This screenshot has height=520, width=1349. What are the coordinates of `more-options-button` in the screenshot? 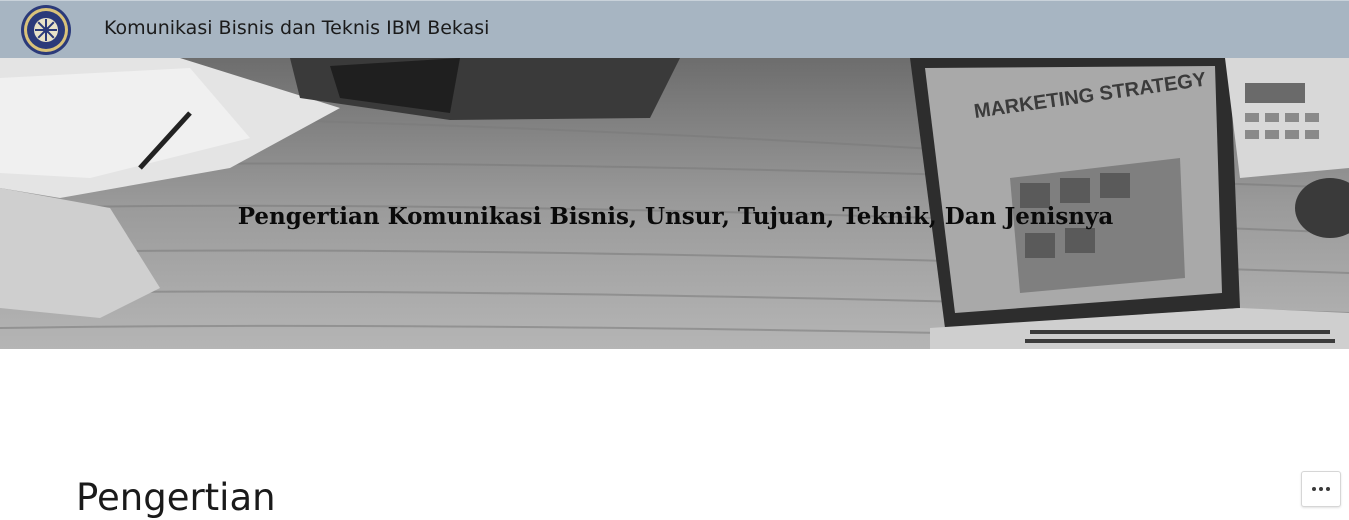 It's located at (1321, 489).